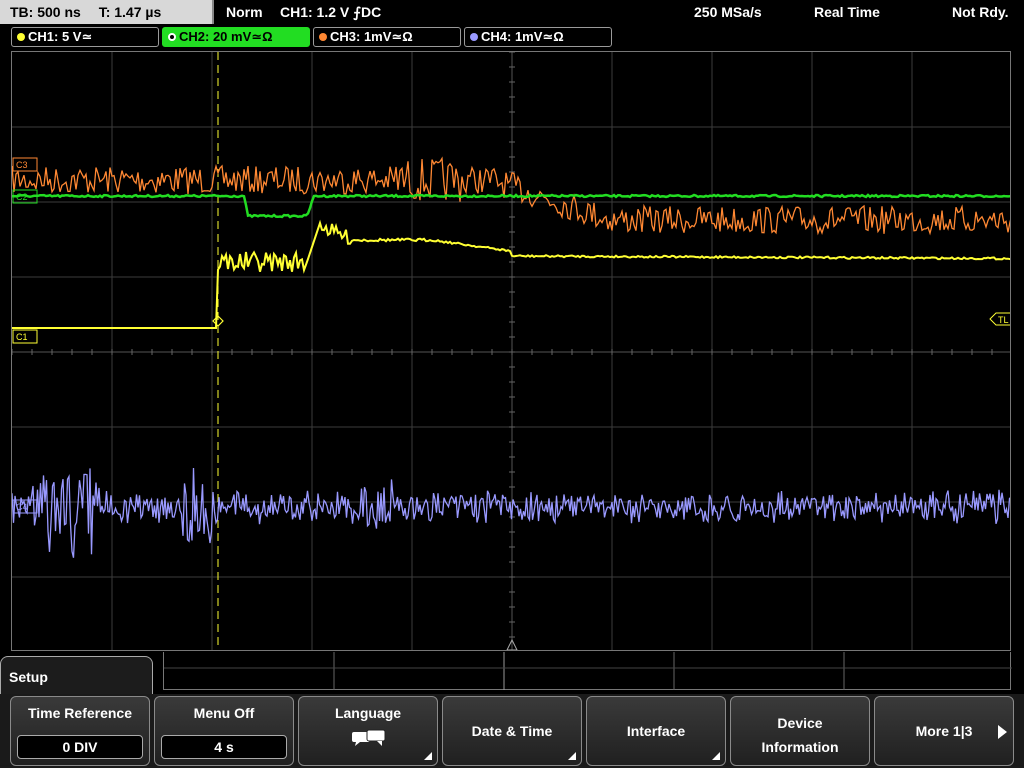  I want to click on language-button: Language, so click(368, 731).